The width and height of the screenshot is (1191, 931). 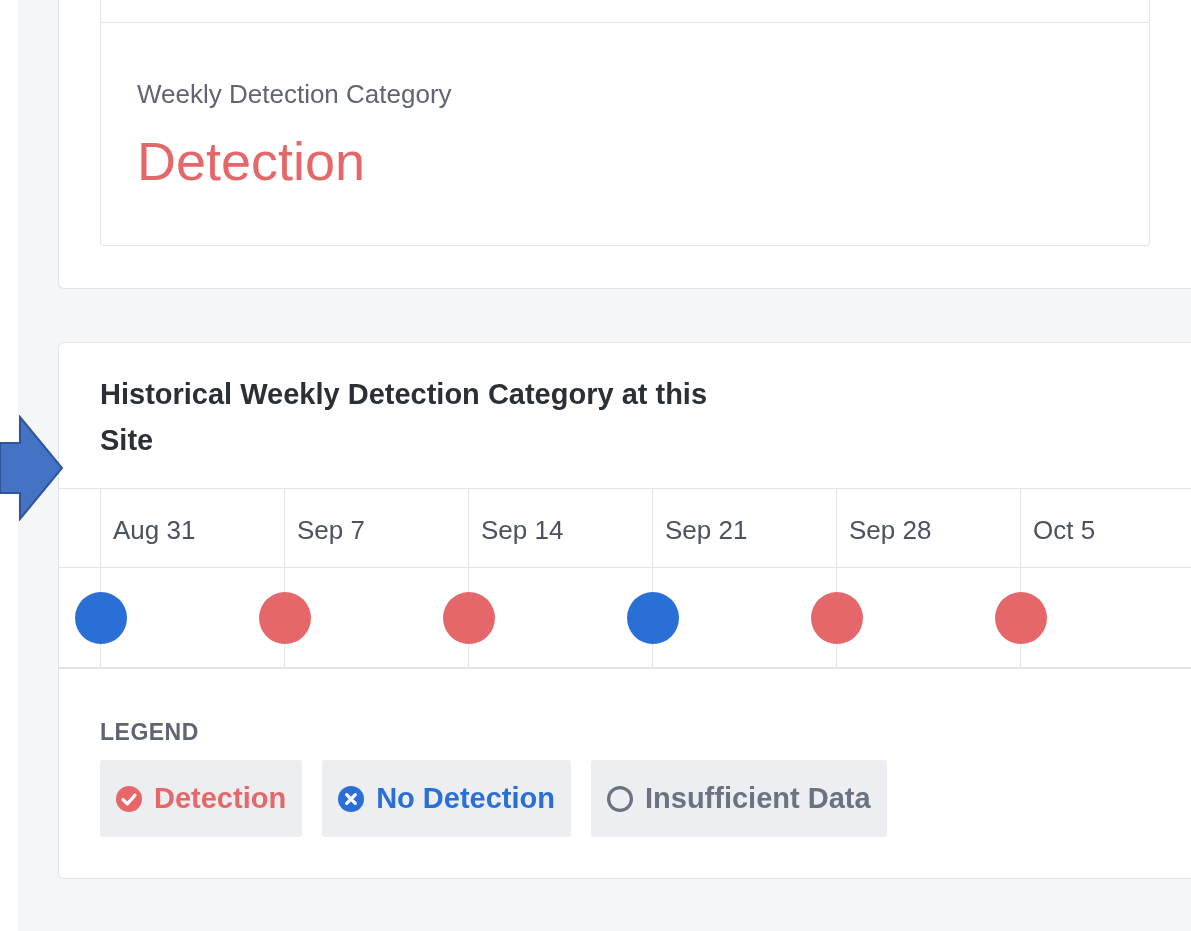 I want to click on week-label: Sep 21, so click(x=706, y=531).